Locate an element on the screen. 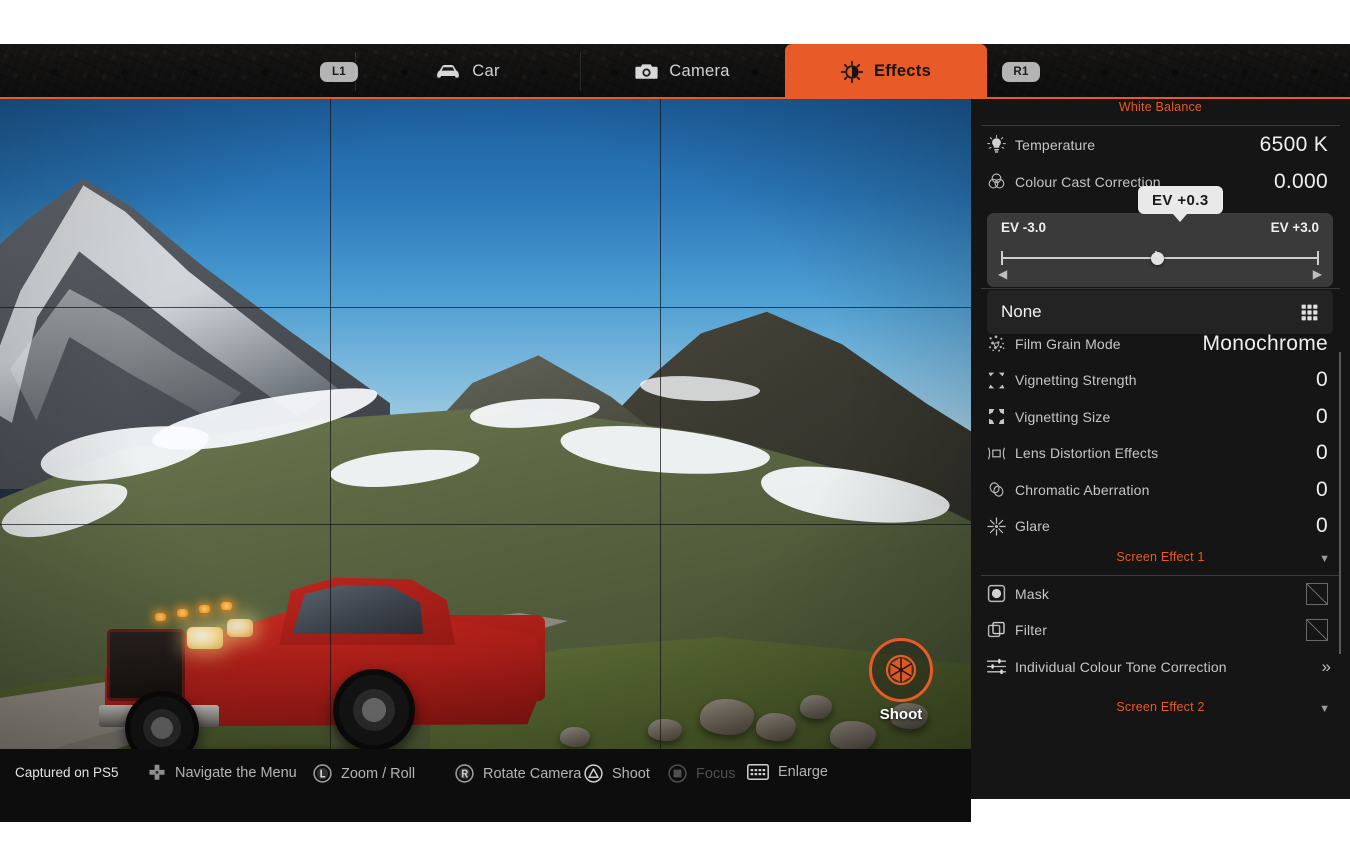 This screenshot has height=844, width=1350. double-chevron-right-icon: » is located at coordinates (1327, 667).